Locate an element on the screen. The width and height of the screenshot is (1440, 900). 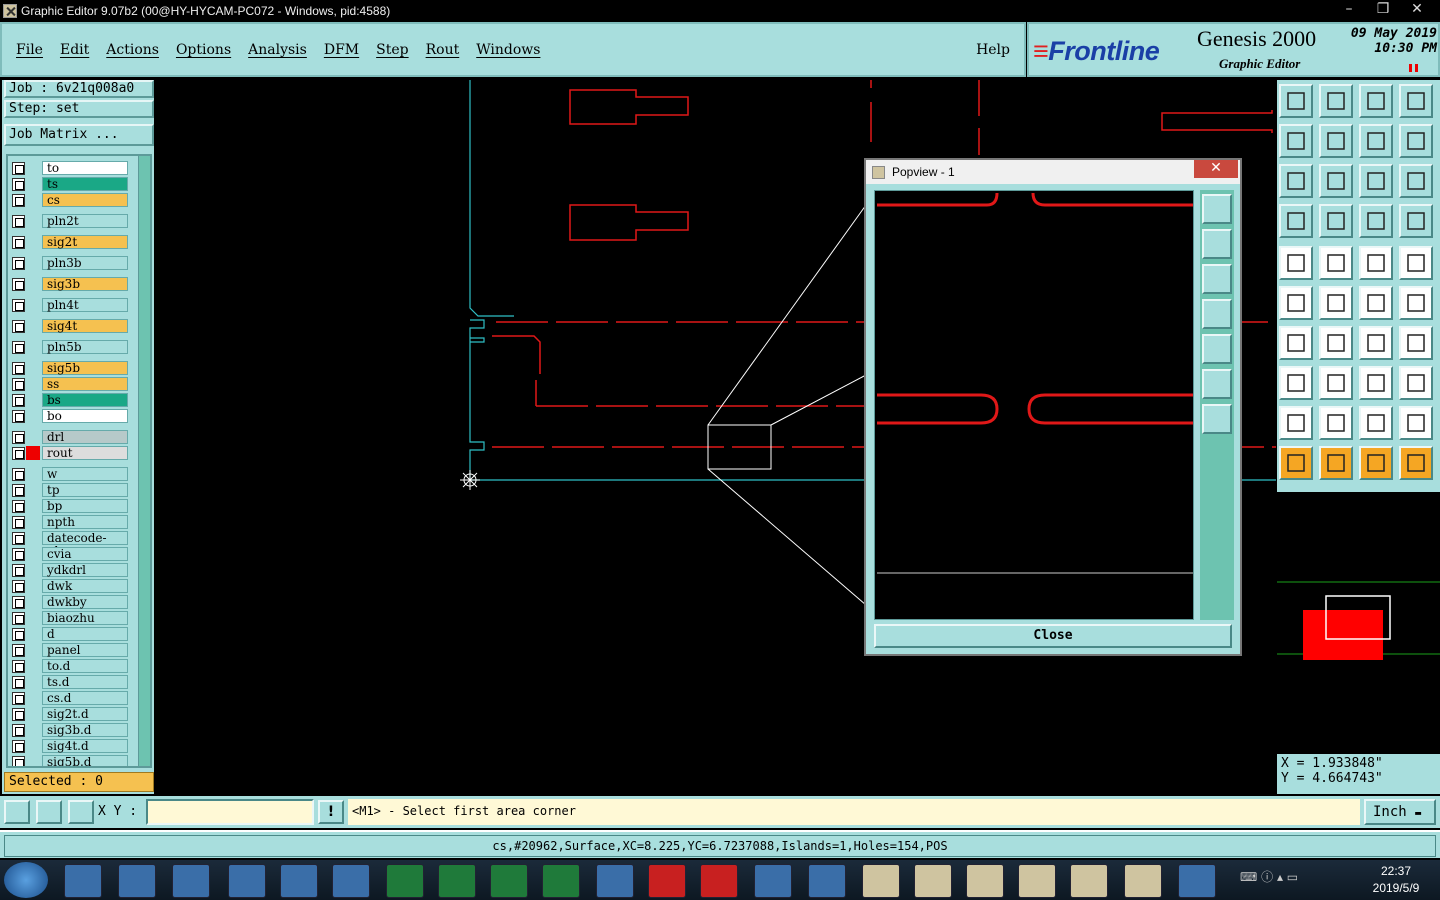
pv-right-icon is located at coordinates (1217, 349).